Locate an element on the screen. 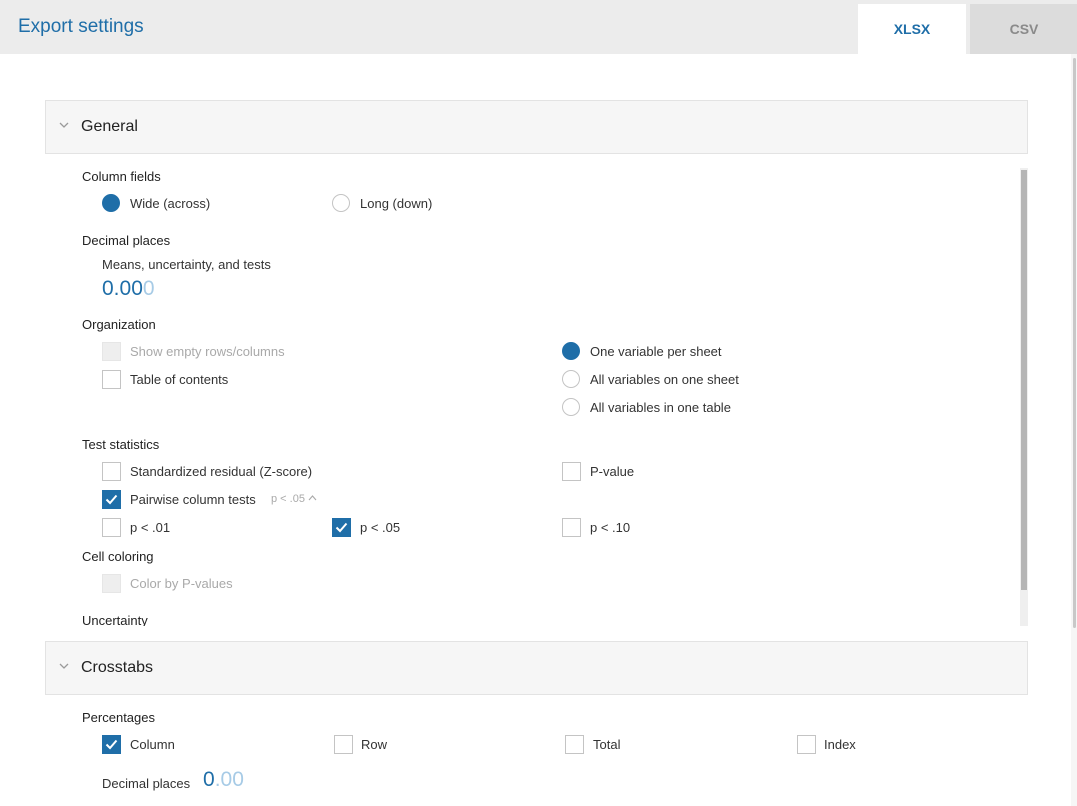 The width and height of the screenshot is (1077, 806). checkbox-show-empty-label: Show empty rows/columns is located at coordinates (207, 351).